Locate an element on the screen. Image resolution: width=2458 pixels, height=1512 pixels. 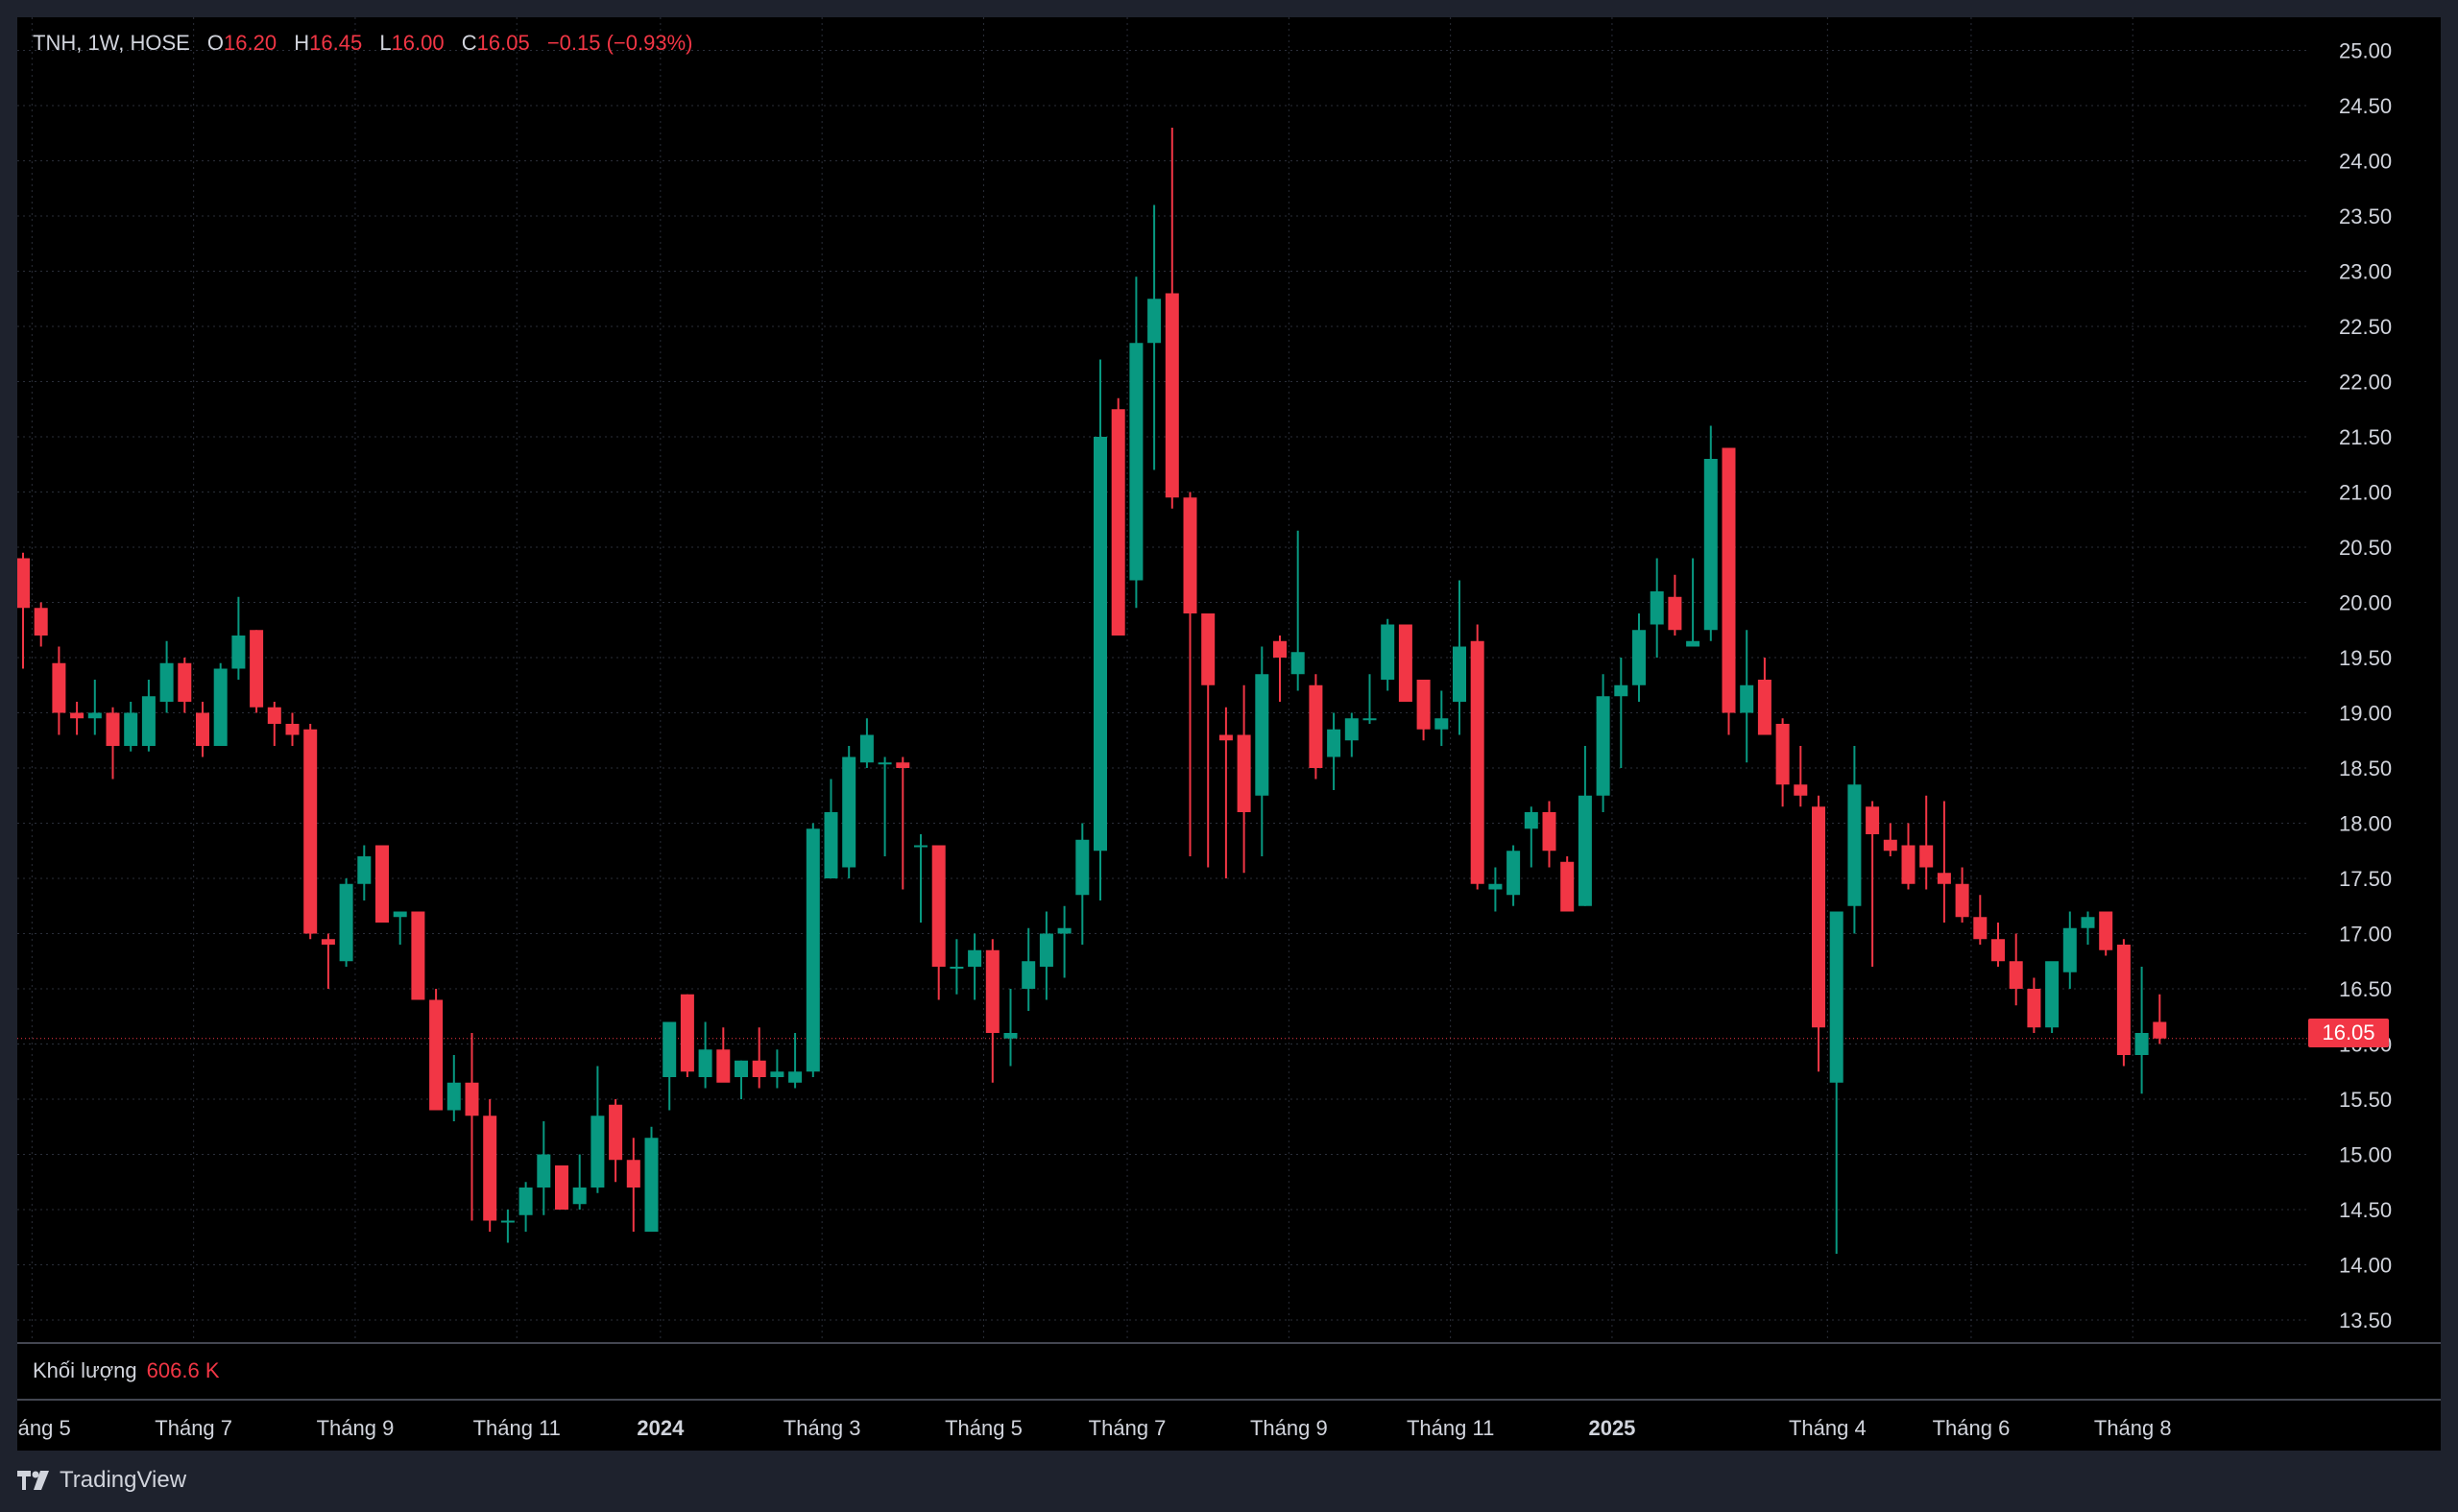
y-tick-label: 19.50 is located at coordinates (2366, 658).